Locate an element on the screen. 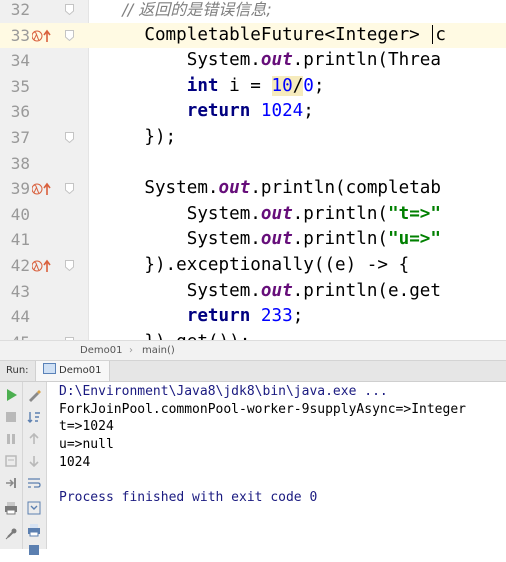 The width and height of the screenshot is (506, 562). code-text: // 返回的是错误信息; is located at coordinates (187, 11).